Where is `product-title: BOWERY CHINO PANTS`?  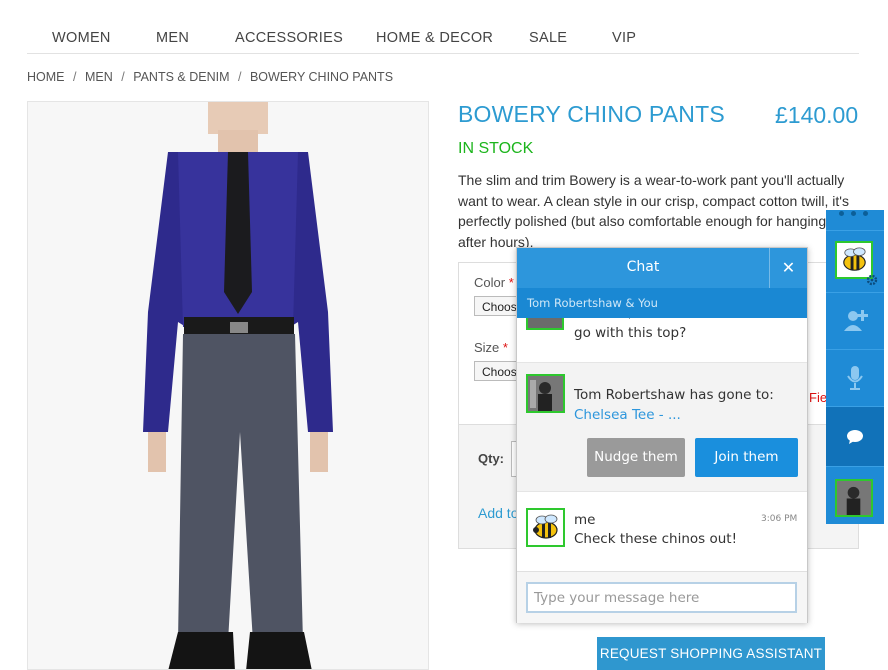
product-title: BOWERY CHINO PANTS is located at coordinates (591, 114).